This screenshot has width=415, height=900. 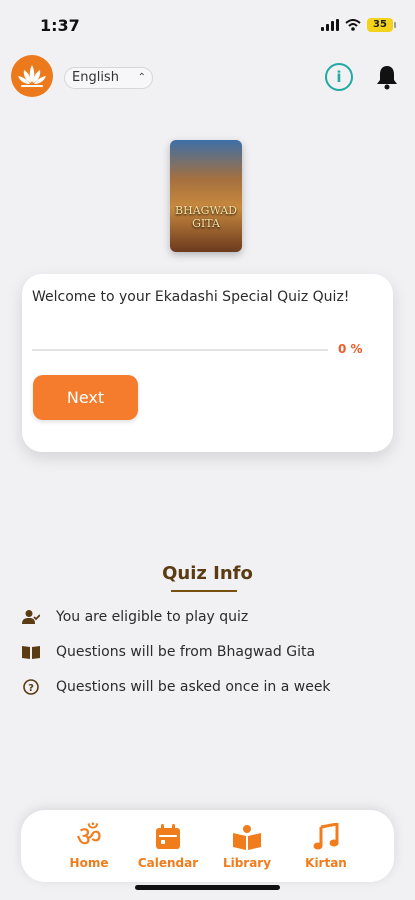 What do you see at coordinates (32, 76) in the screenshot?
I see `lotus-logo-icon` at bounding box center [32, 76].